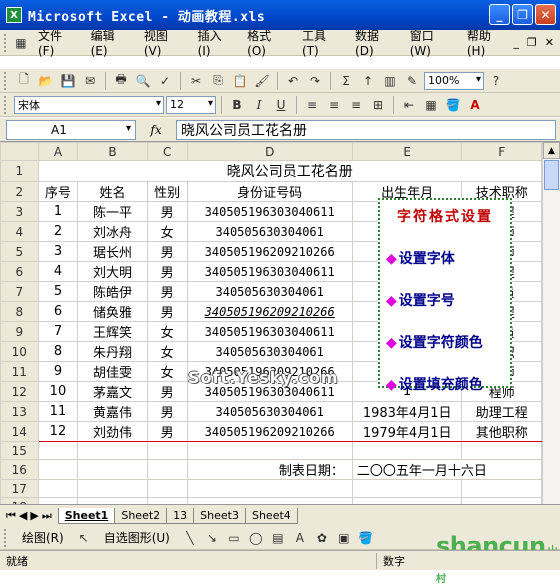 This screenshot has width=560, height=588. I want to click on tab-sheet4: Sheet4, so click(271, 515).